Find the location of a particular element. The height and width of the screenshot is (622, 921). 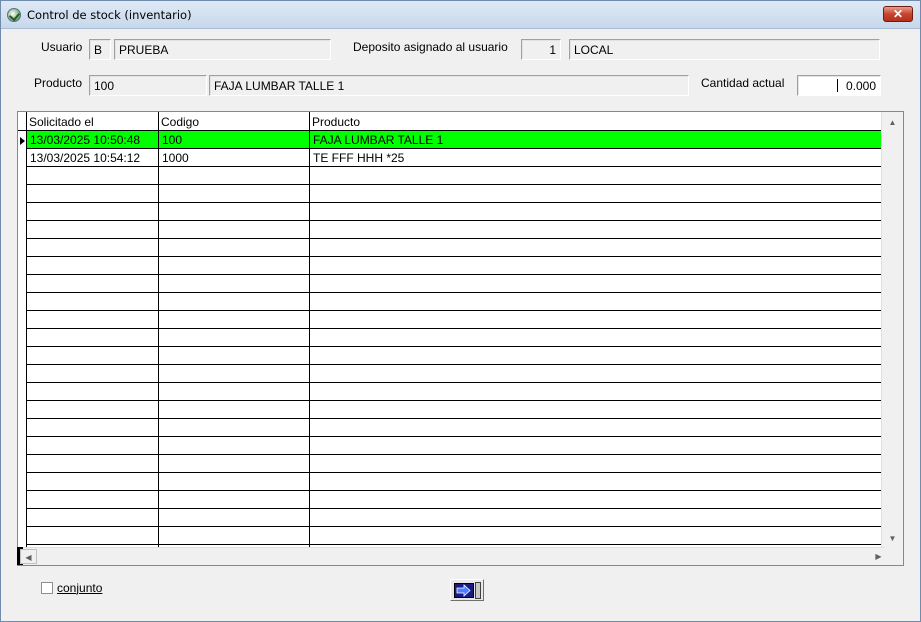

grid-header-corner is located at coordinates (22, 121).